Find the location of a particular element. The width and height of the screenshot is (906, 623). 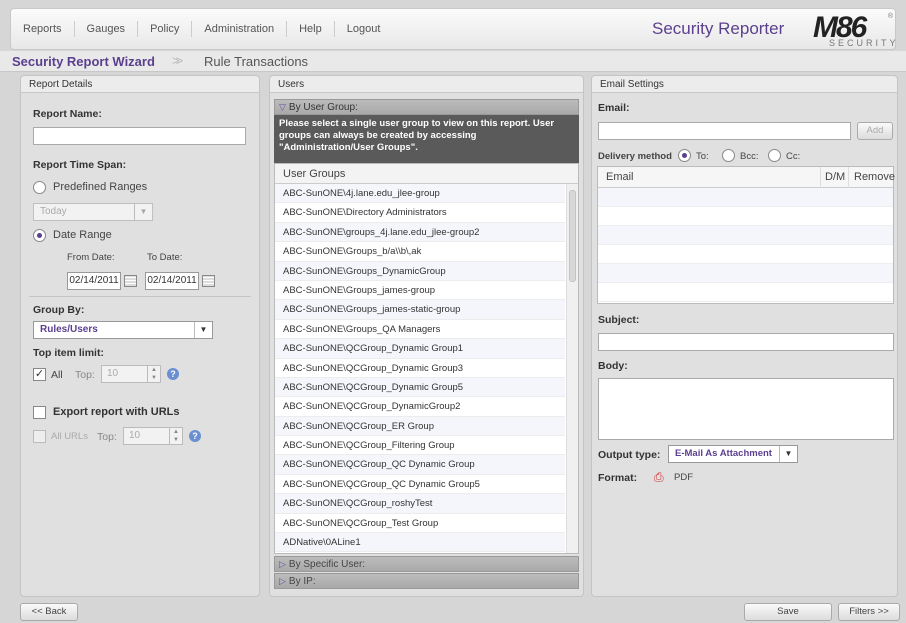

output-type-select: E-Mail As Attachment ▼ is located at coordinates (733, 454).